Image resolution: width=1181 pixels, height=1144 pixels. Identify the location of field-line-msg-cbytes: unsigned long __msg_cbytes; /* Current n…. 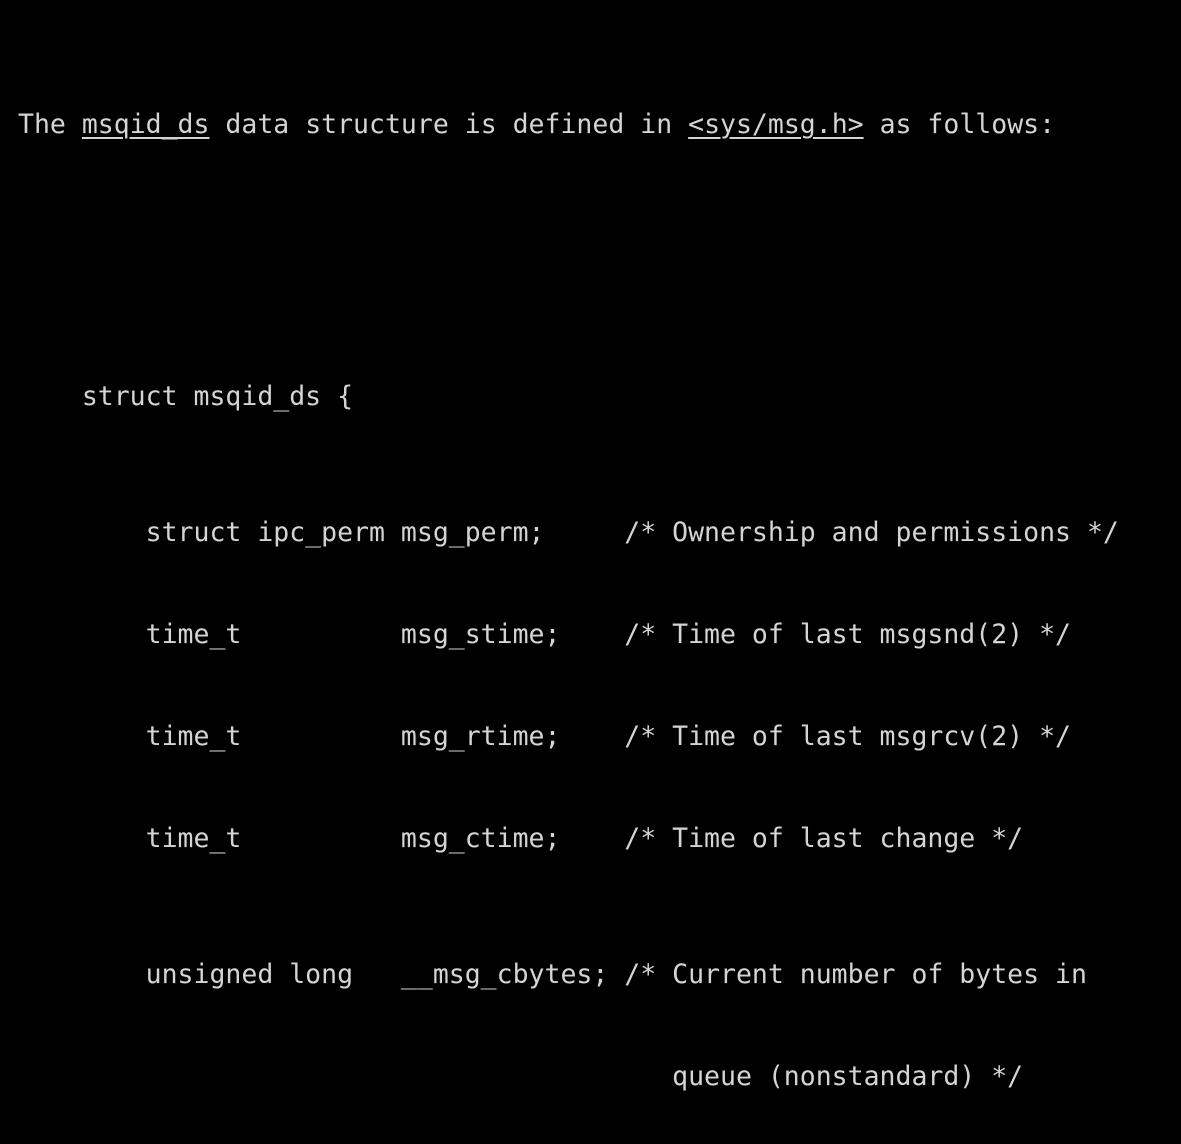
(552, 974).